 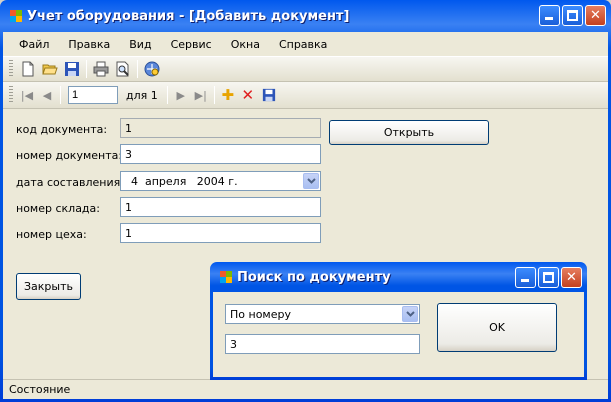 I want to click on search-mode-select: По номеру, so click(x=322, y=314).